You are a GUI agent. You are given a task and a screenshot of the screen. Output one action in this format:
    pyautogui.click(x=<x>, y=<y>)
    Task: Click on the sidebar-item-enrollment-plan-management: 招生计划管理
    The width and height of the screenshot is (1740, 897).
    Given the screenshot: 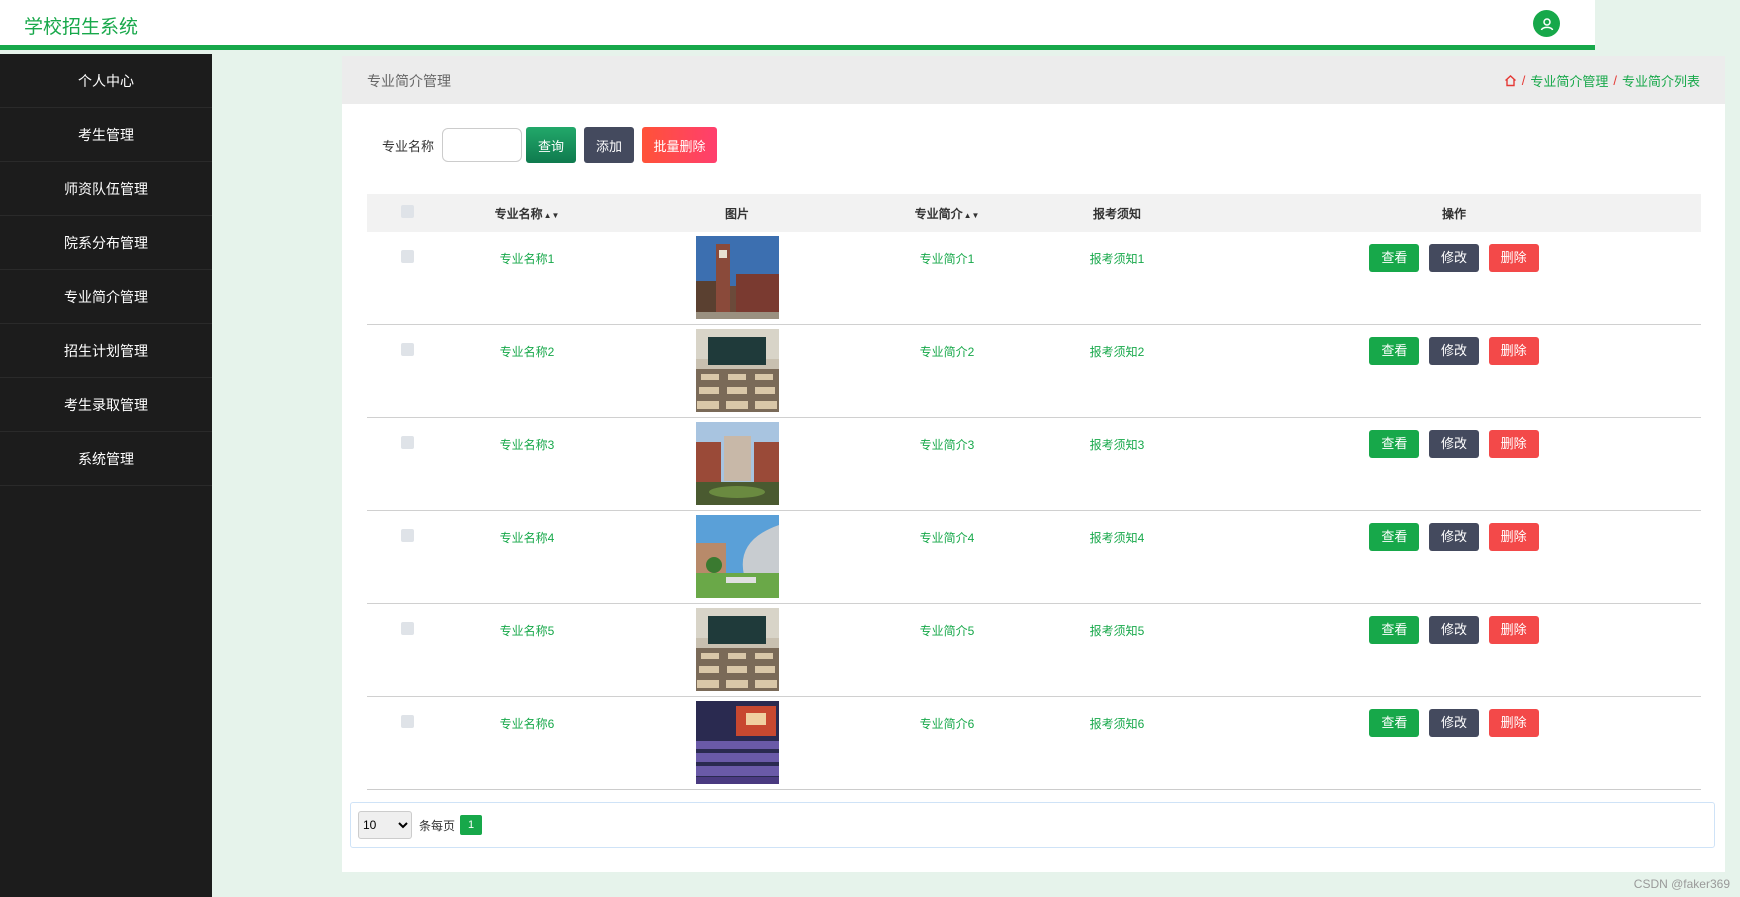 What is the action you would take?
    pyautogui.click(x=106, y=351)
    